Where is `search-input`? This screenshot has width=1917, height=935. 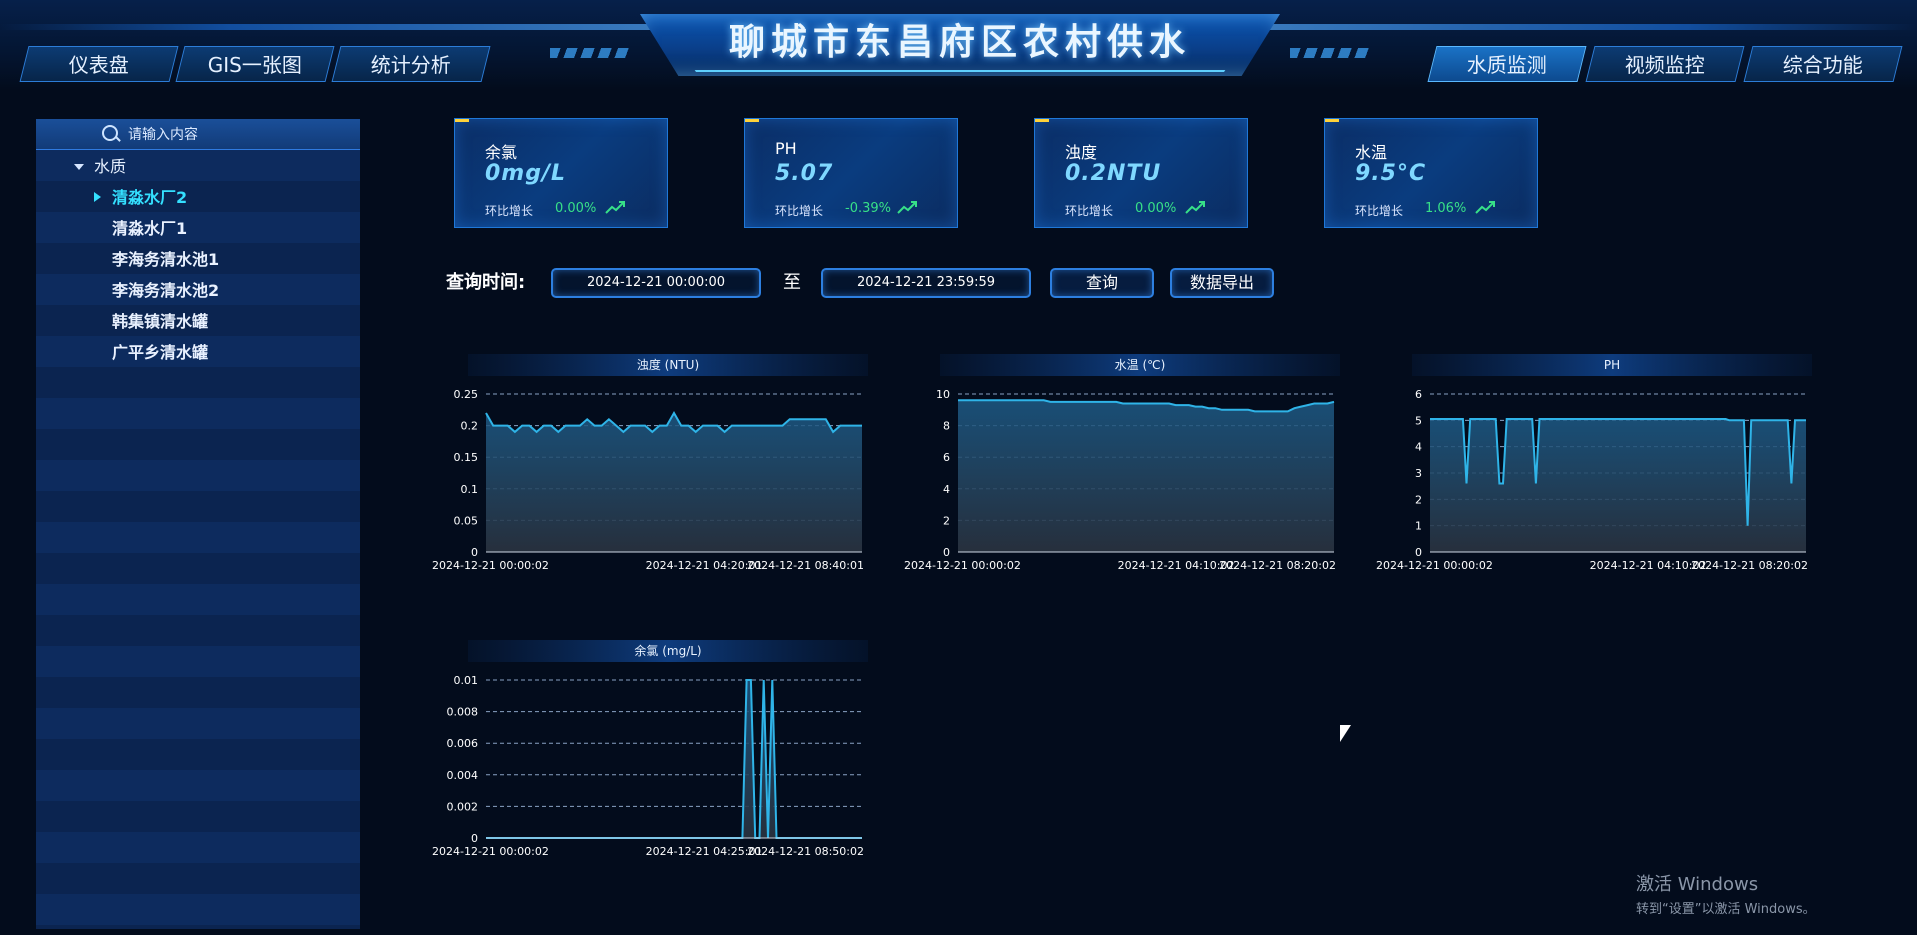 search-input is located at coordinates (238, 135).